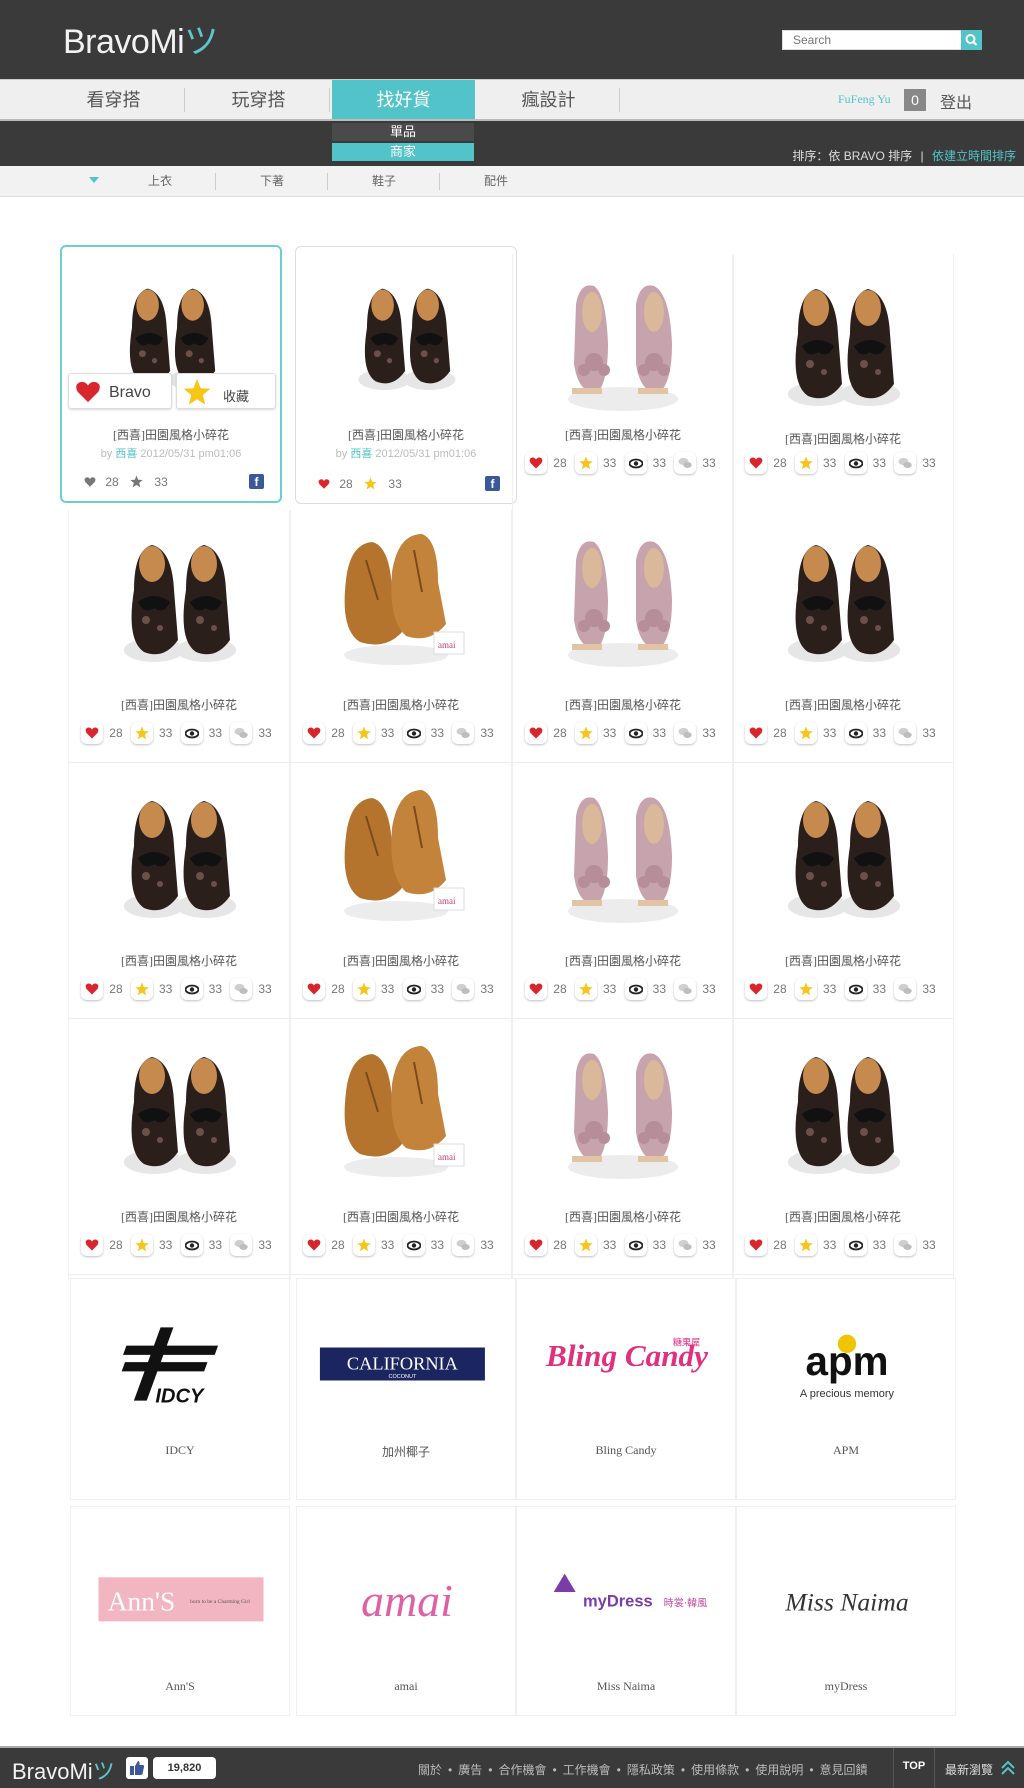 The image size is (1024, 1788). What do you see at coordinates (226, 391) in the screenshot?
I see `collect-button: 收藏` at bounding box center [226, 391].